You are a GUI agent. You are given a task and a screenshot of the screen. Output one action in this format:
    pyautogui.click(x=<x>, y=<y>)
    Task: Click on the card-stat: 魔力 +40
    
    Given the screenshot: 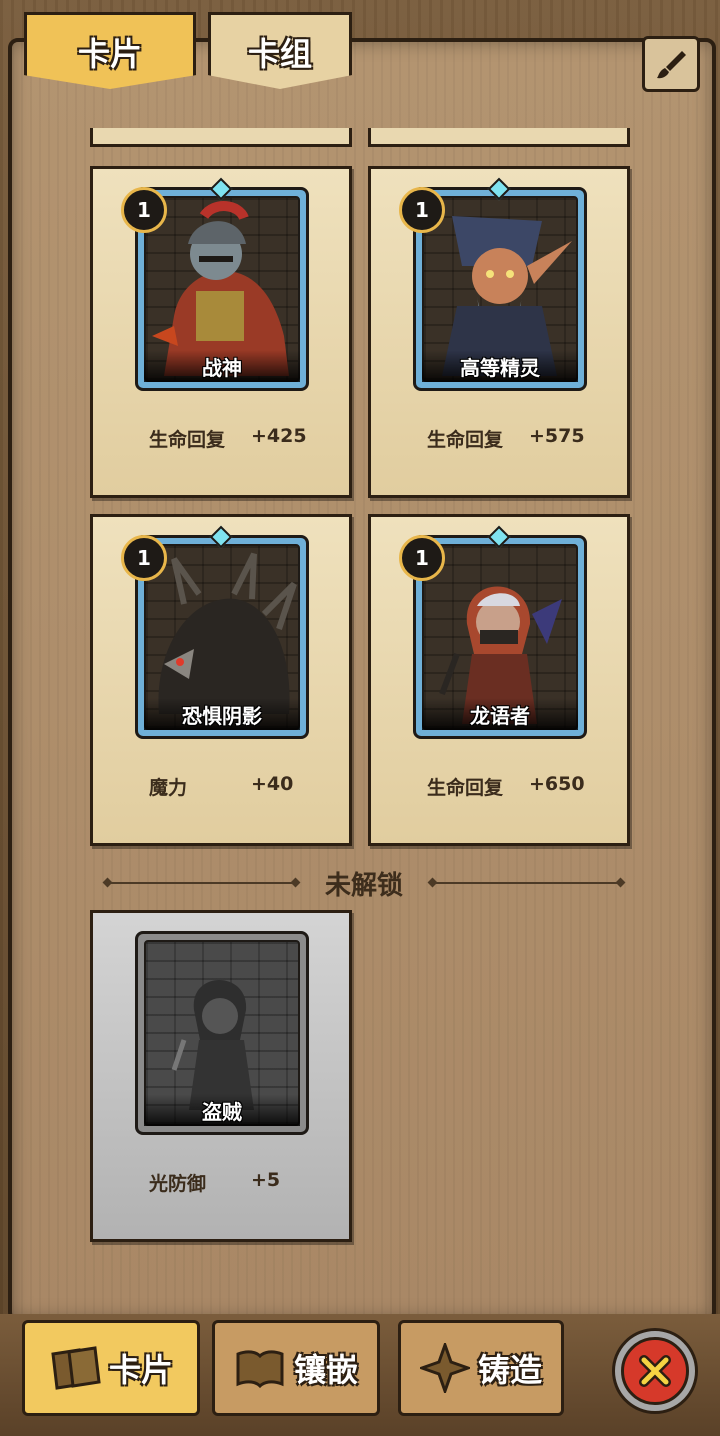 What is the action you would take?
    pyautogui.click(x=221, y=788)
    